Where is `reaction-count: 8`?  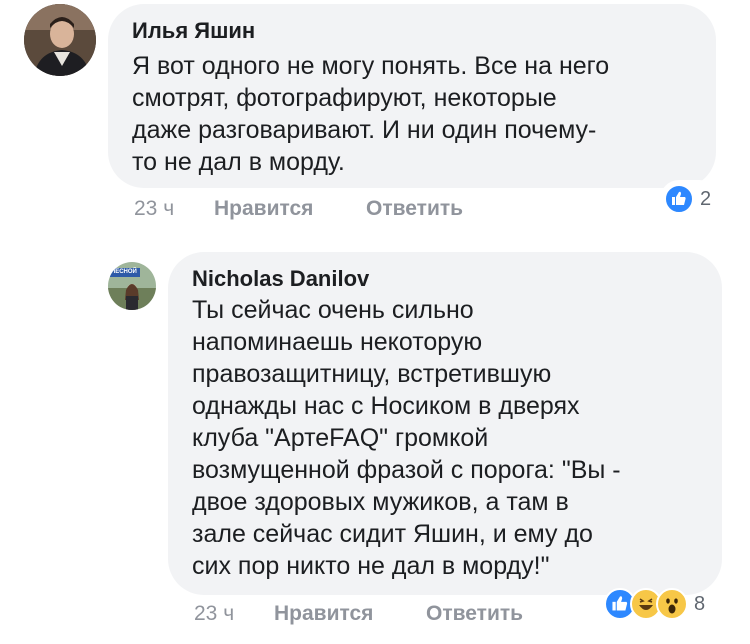 reaction-count: 8 is located at coordinates (700, 603).